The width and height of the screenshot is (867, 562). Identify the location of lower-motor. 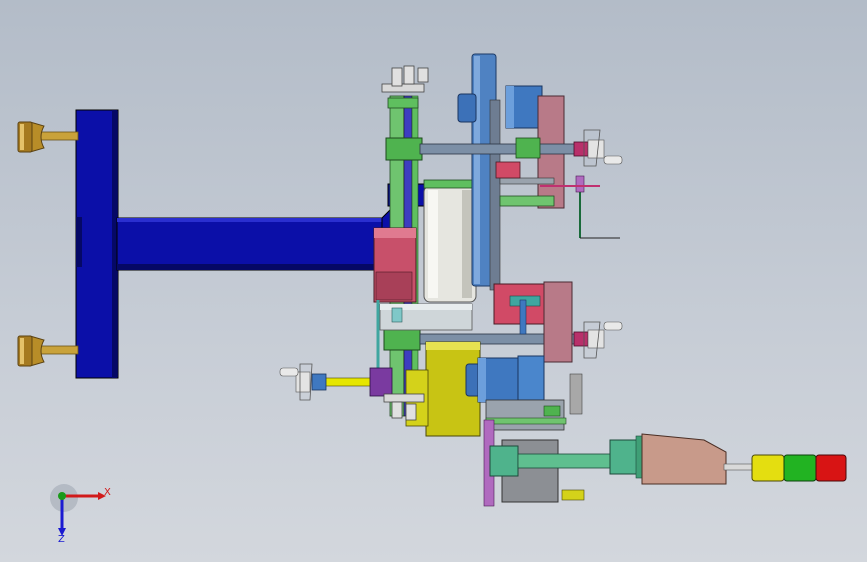
(505, 379).